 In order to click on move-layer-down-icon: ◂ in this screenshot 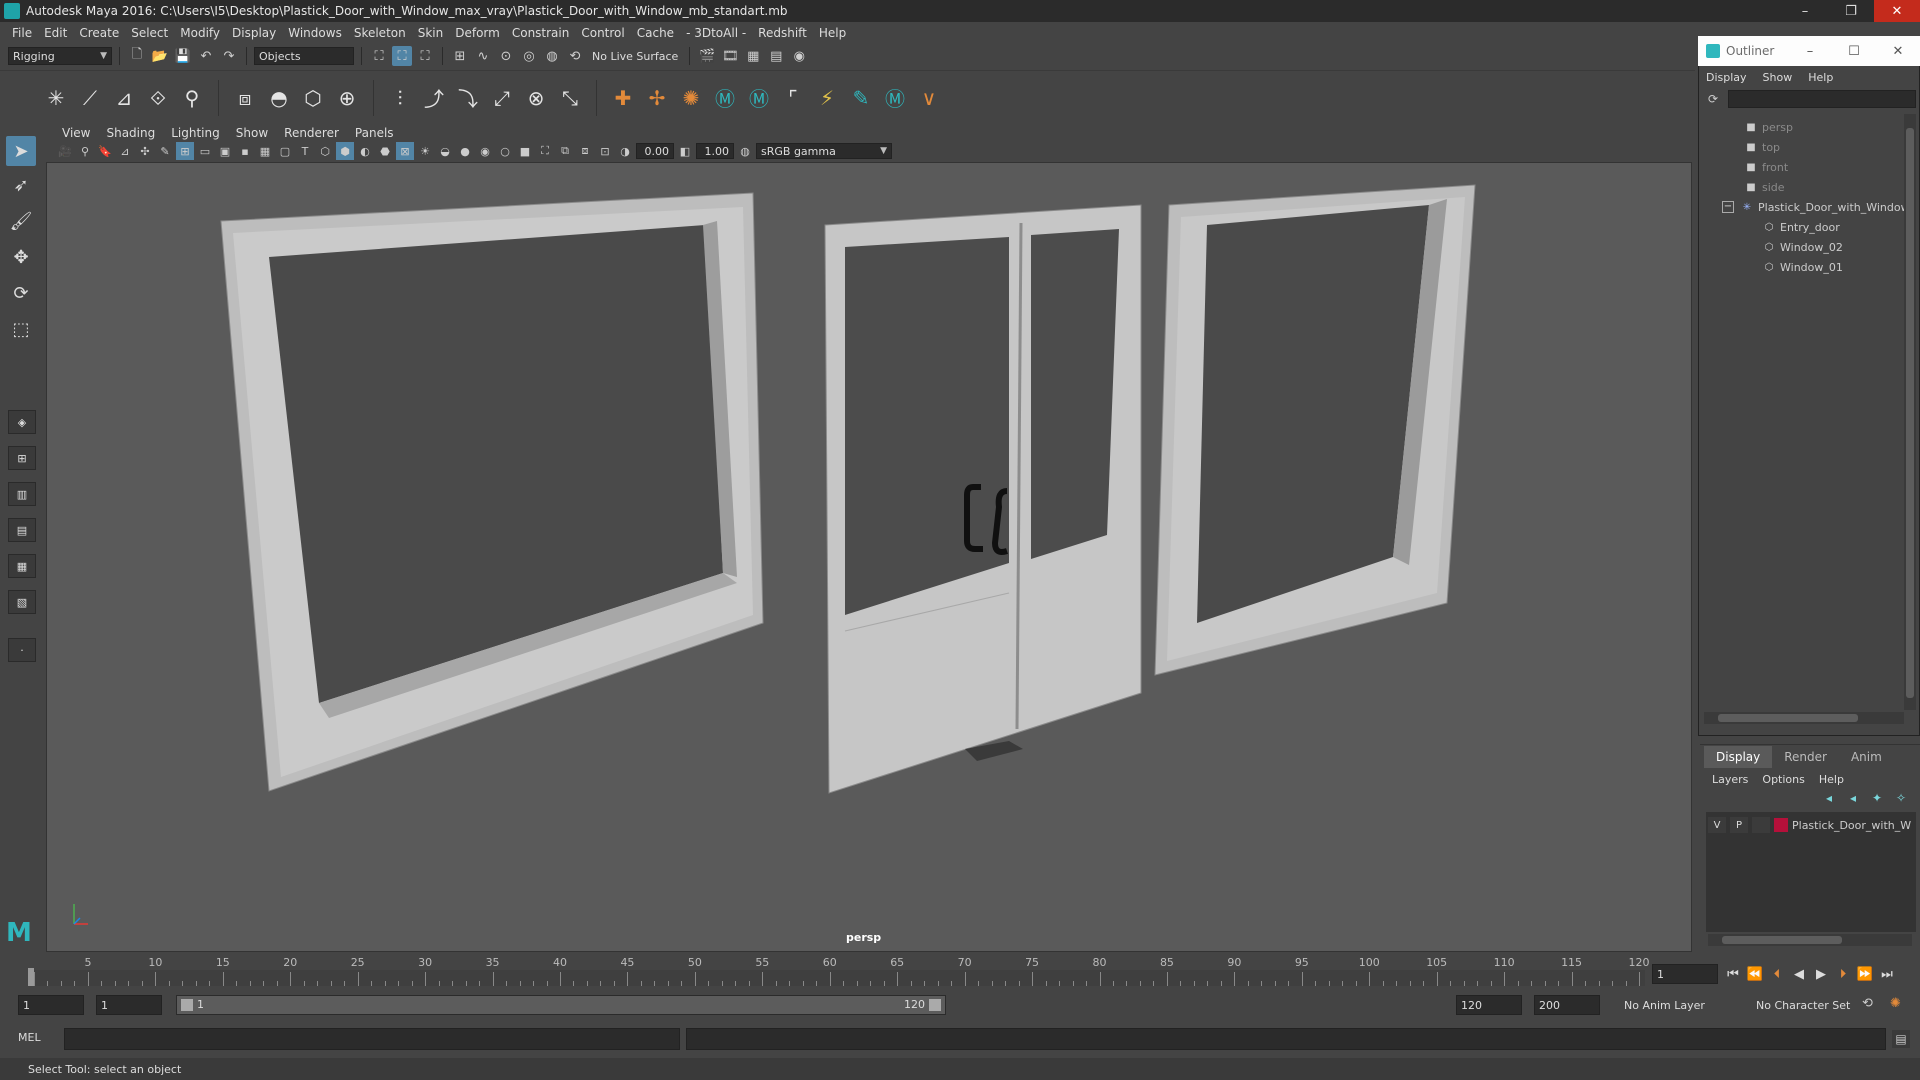, I will do `click(1853, 798)`.